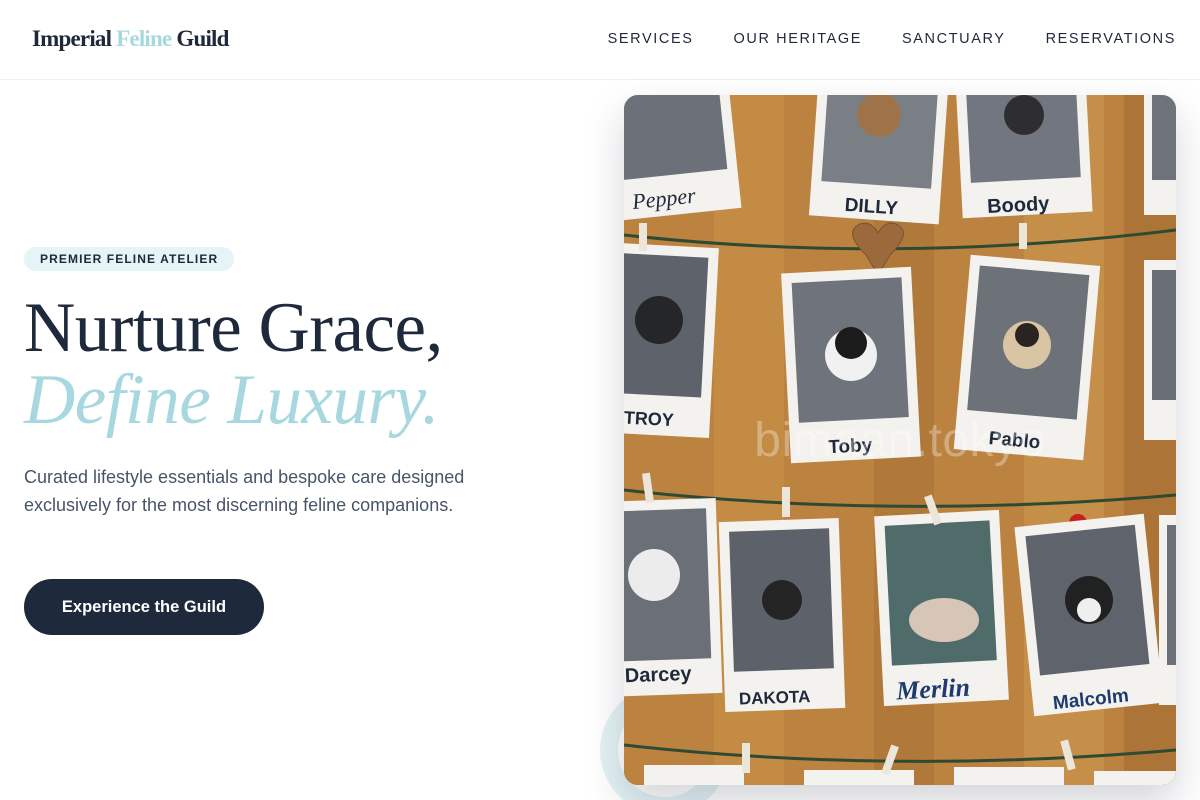  I want to click on brand-logo: Imperial Feline Guild, so click(130, 39).